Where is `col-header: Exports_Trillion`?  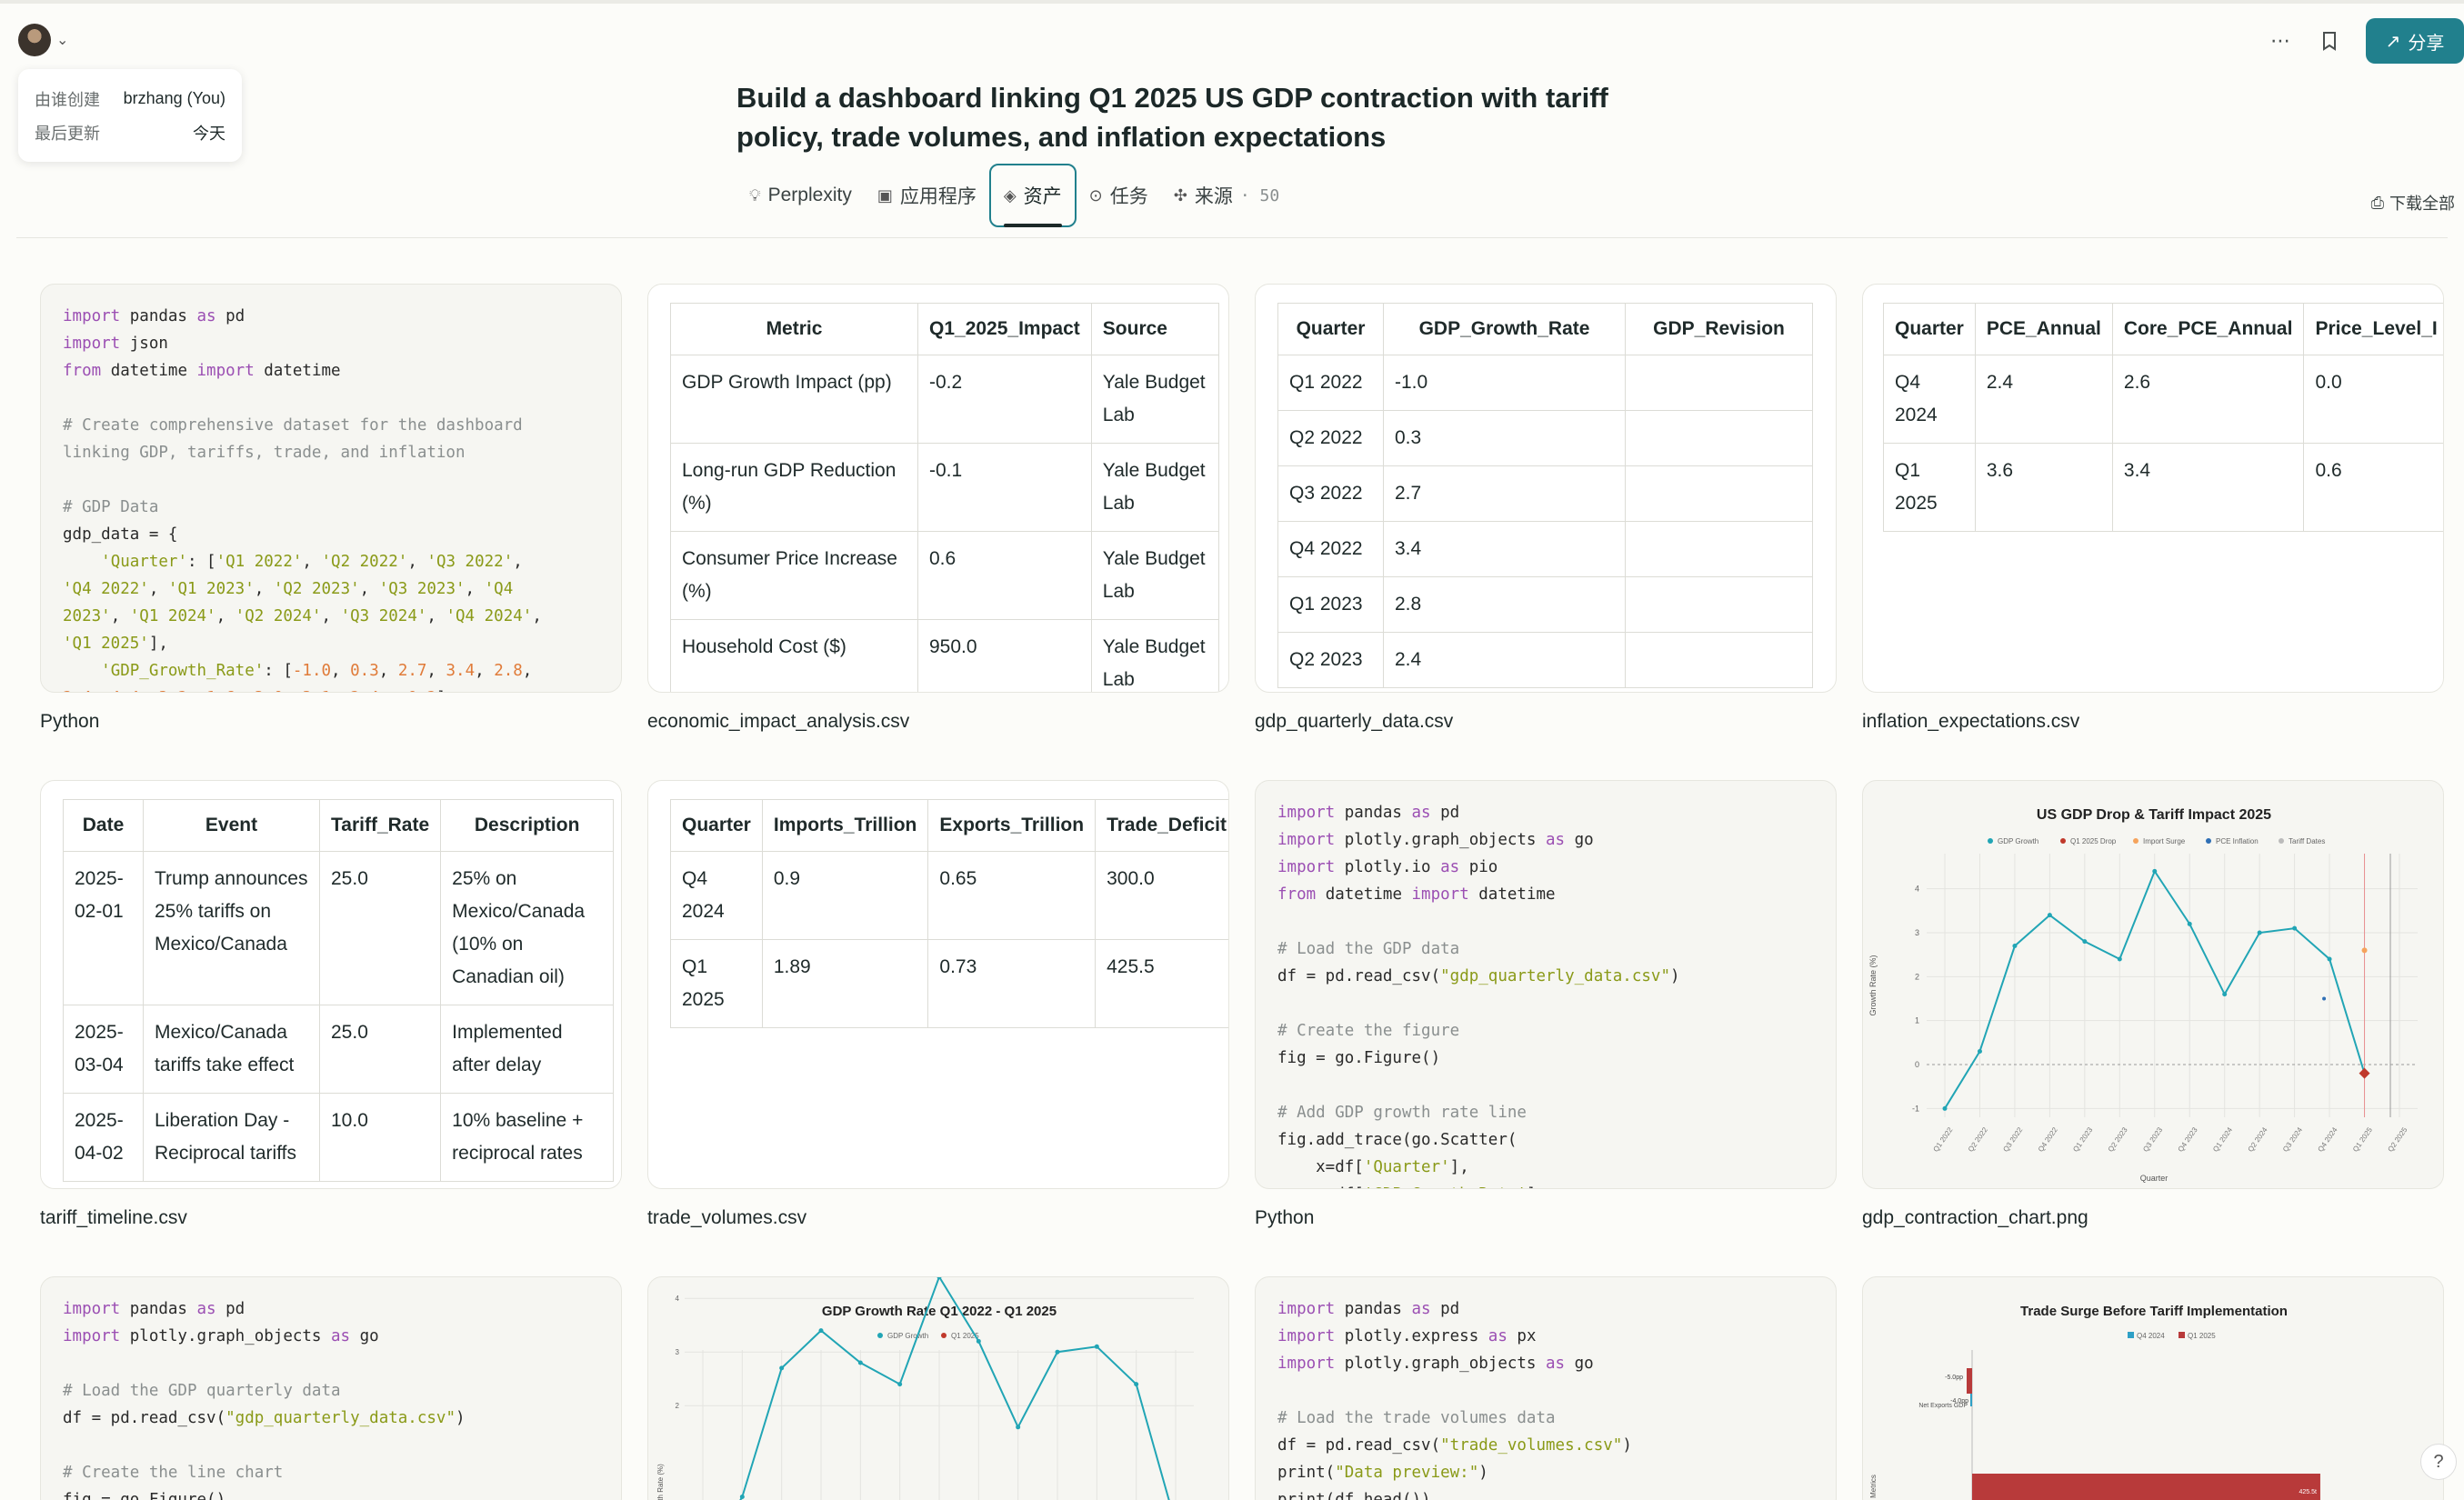 col-header: Exports_Trillion is located at coordinates (1012, 825).